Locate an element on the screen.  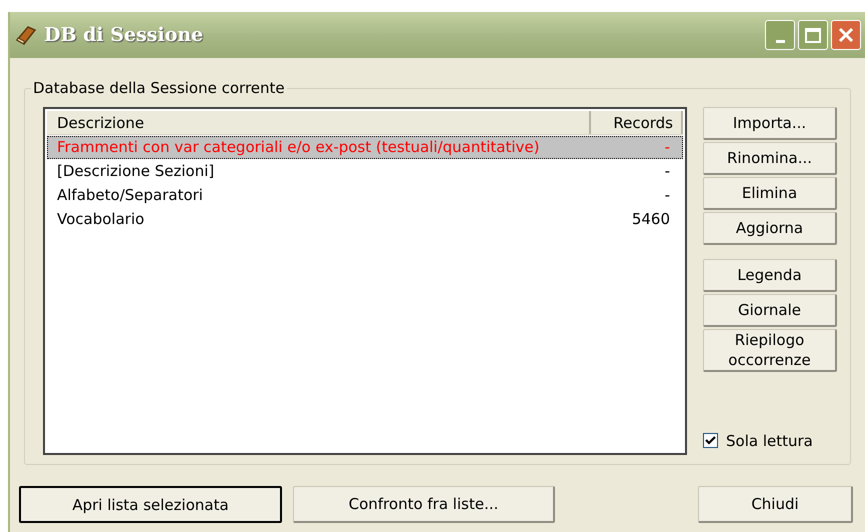
checkbox-label: Sola lettura is located at coordinates (769, 441).